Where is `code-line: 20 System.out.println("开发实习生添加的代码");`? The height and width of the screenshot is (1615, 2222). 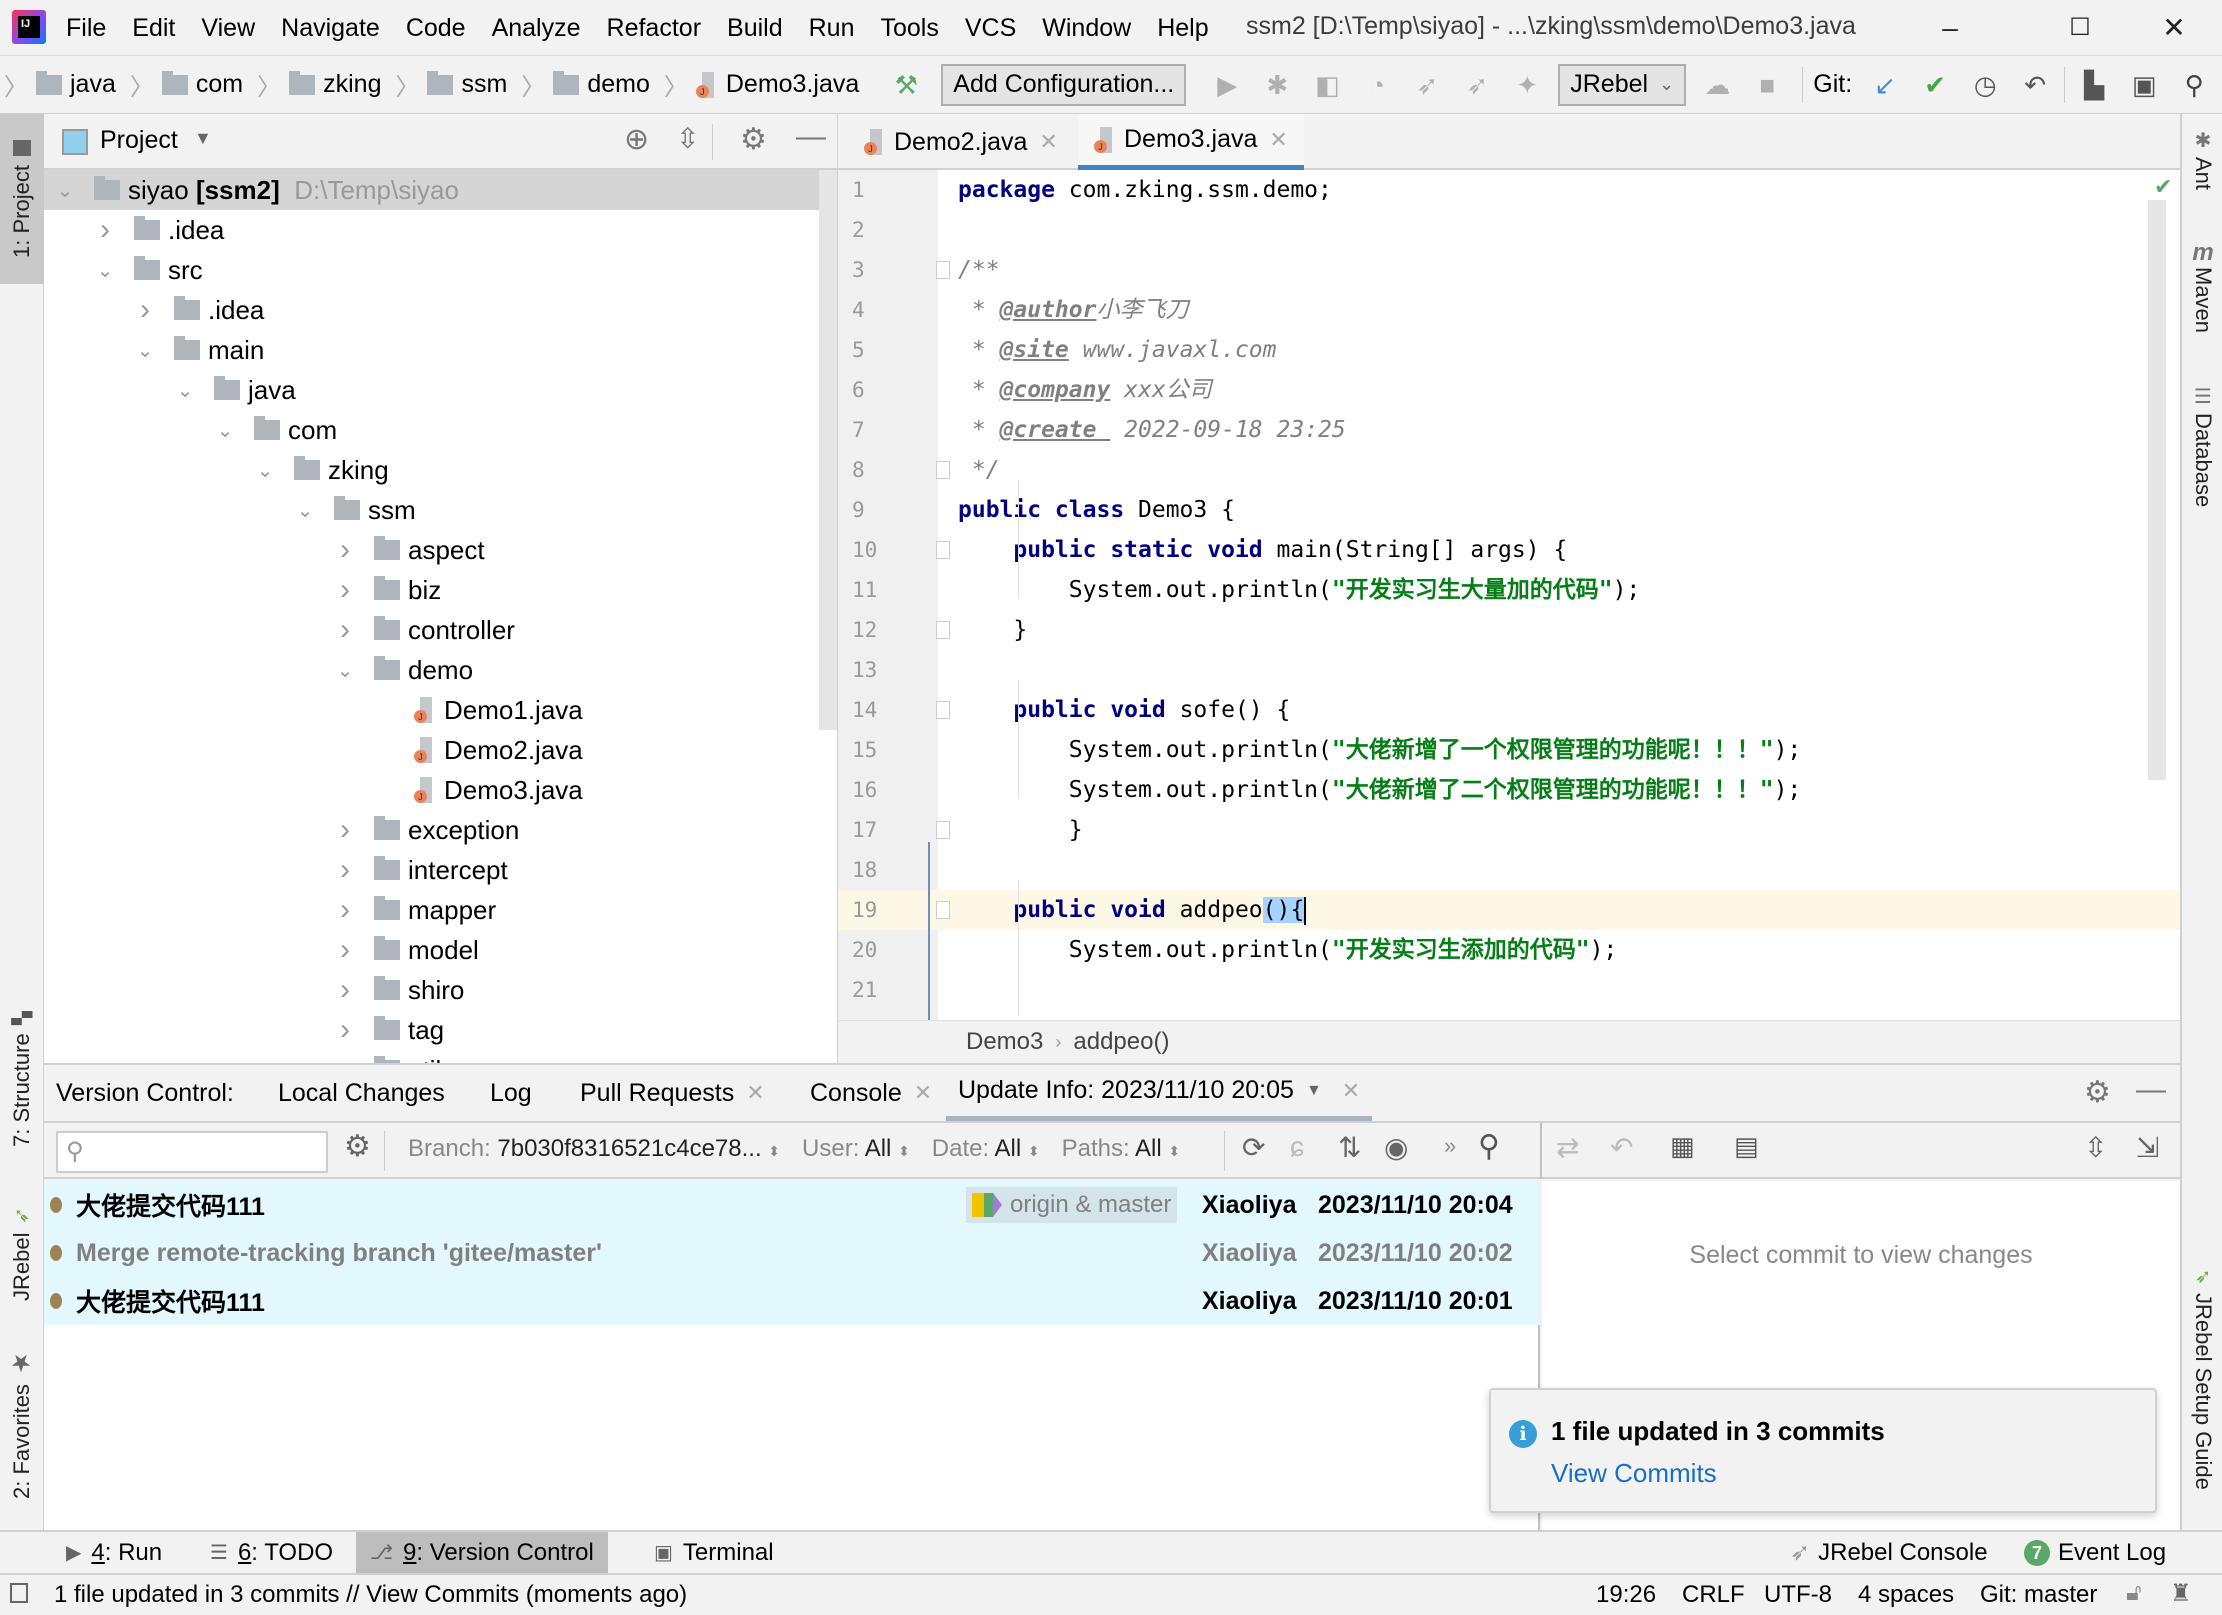
code-line: 20 System.out.println("开发实习生添加的代码"); is located at coordinates (1509, 950).